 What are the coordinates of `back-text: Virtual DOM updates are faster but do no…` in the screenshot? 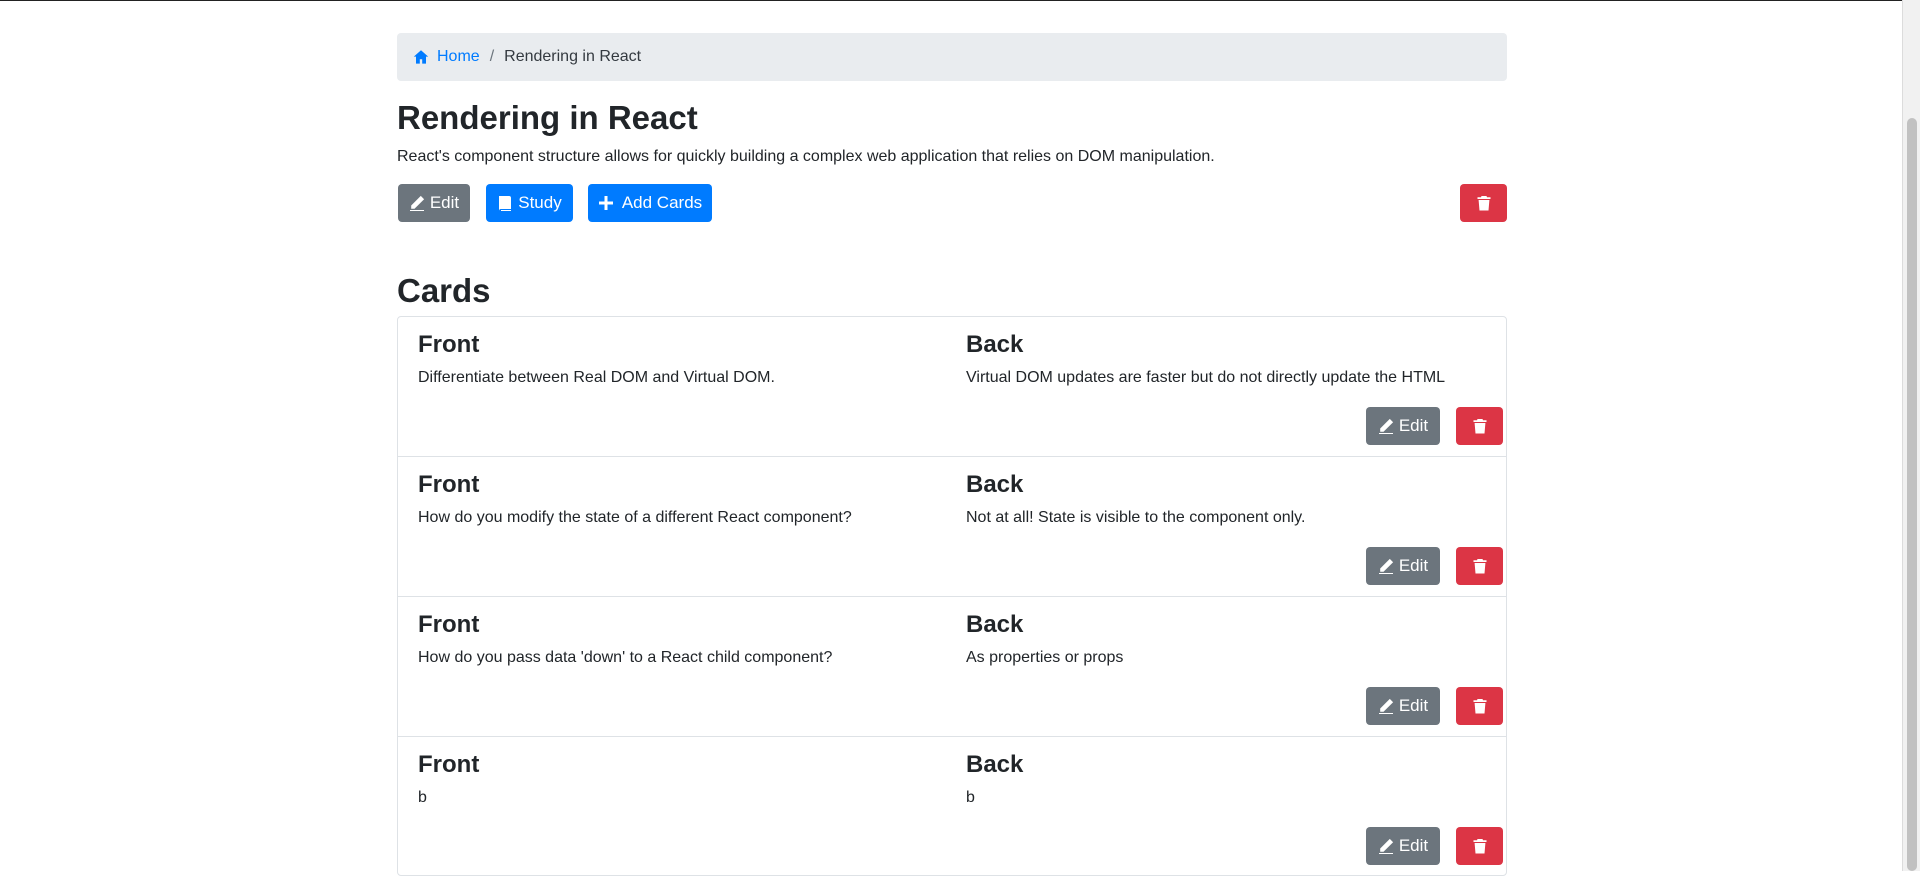 It's located at (1206, 377).